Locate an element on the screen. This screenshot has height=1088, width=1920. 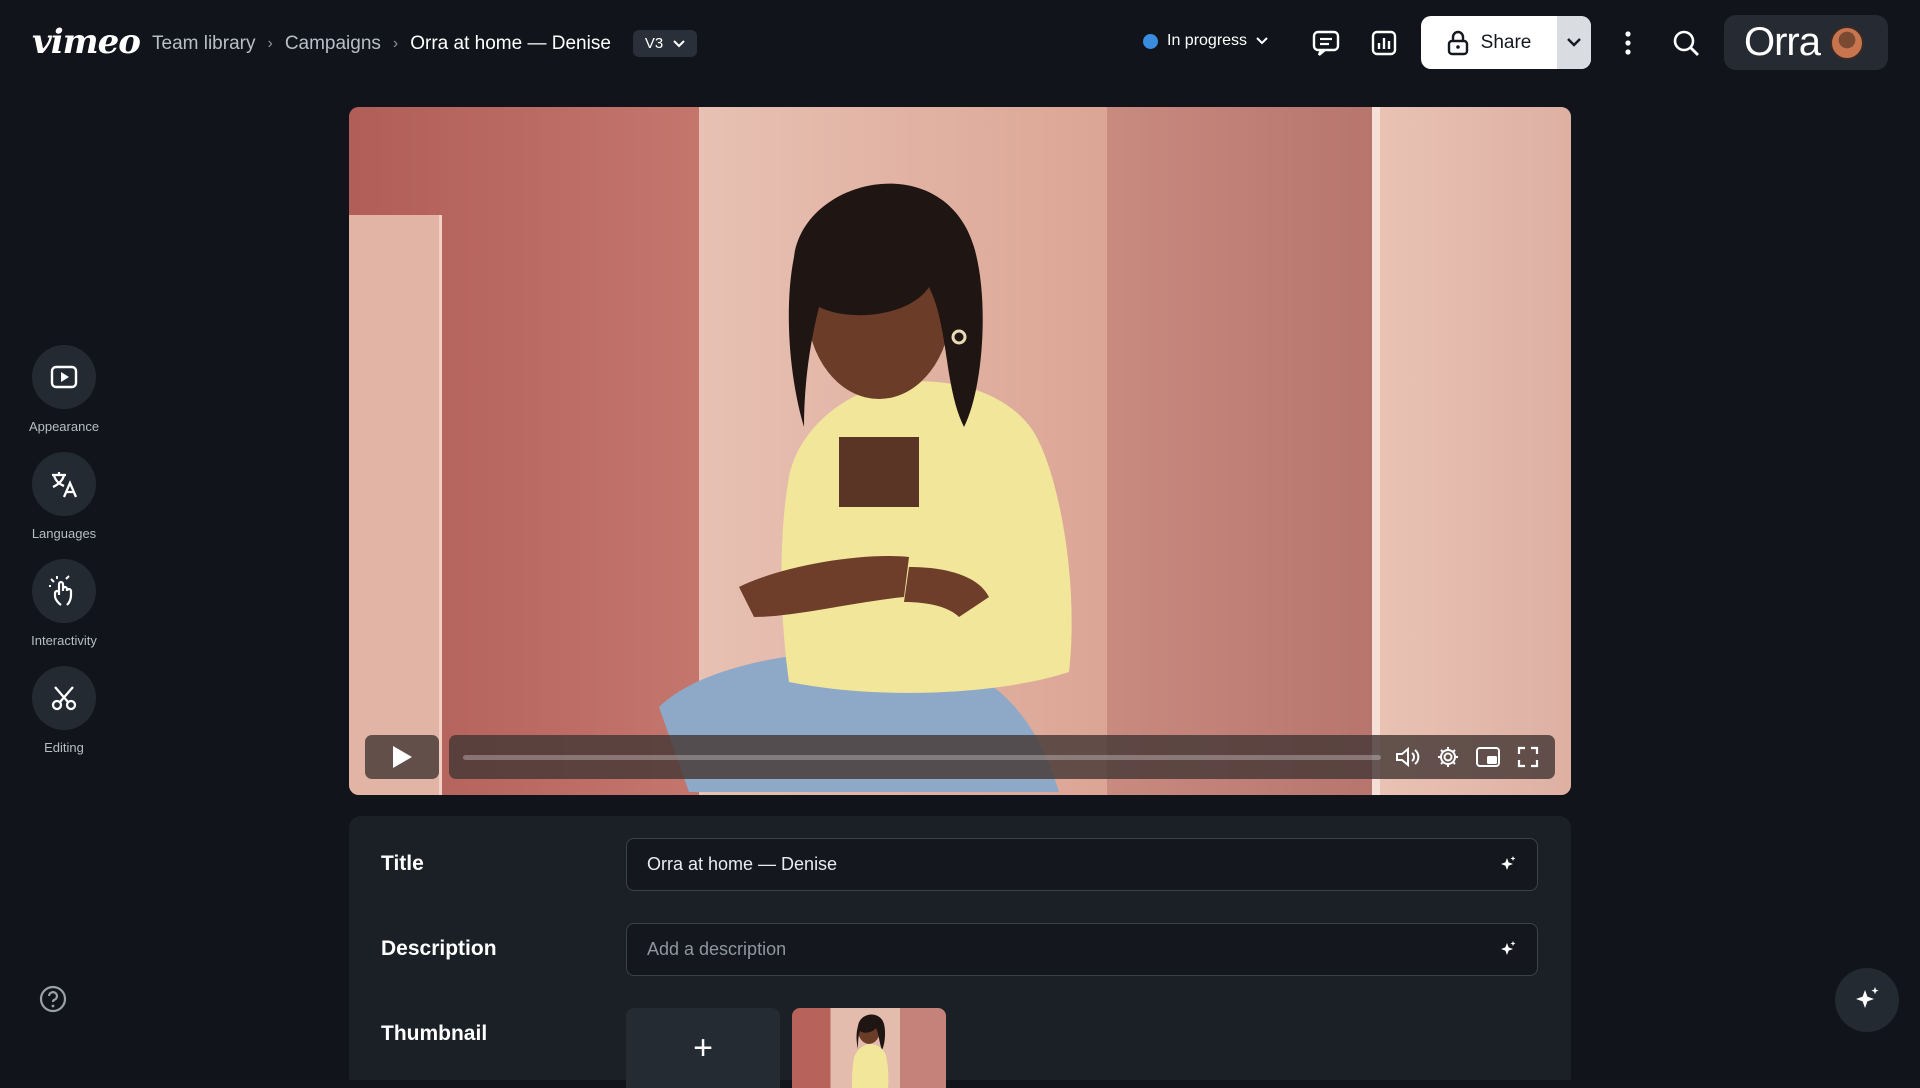
breadcrumb-campaigns: Campaigns is located at coordinates (333, 44).